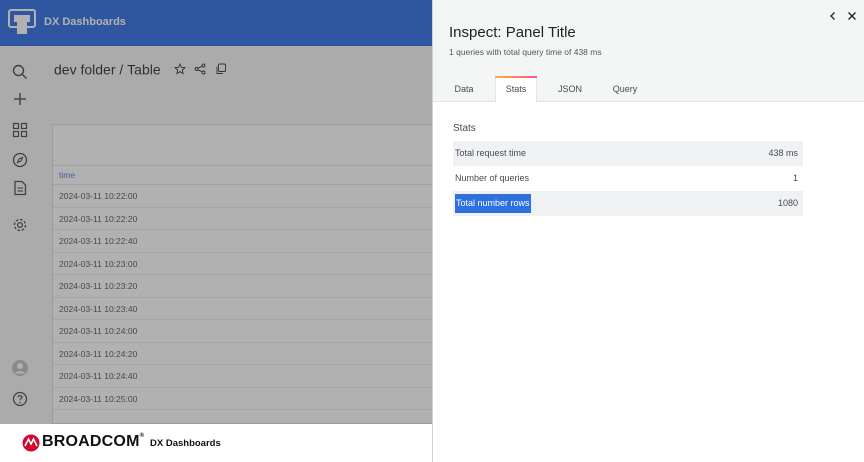 The image size is (864, 462). Describe the element at coordinates (142, 436) in the screenshot. I see `trademark-symbol: ®` at that location.